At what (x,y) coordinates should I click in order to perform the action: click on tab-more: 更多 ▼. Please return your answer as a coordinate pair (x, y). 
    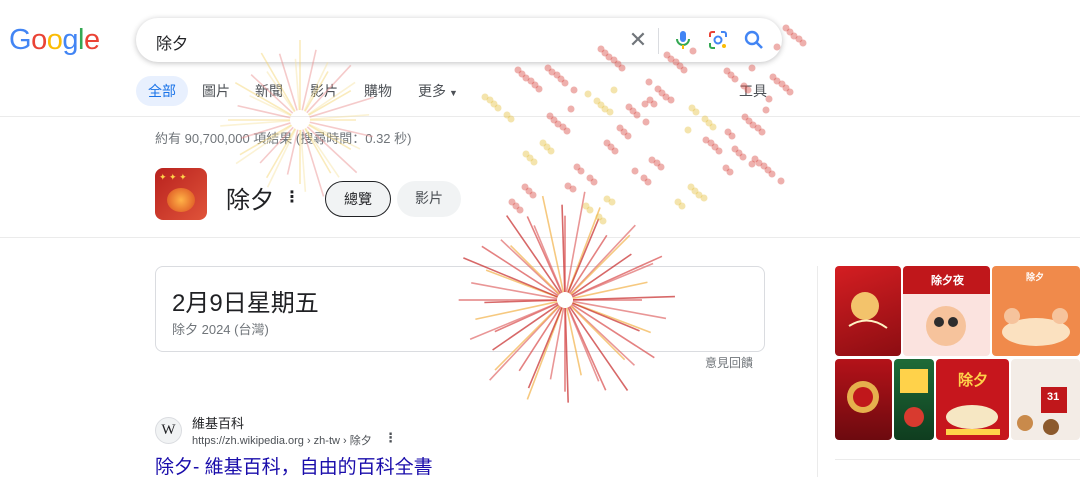
    Looking at the image, I should click on (438, 91).